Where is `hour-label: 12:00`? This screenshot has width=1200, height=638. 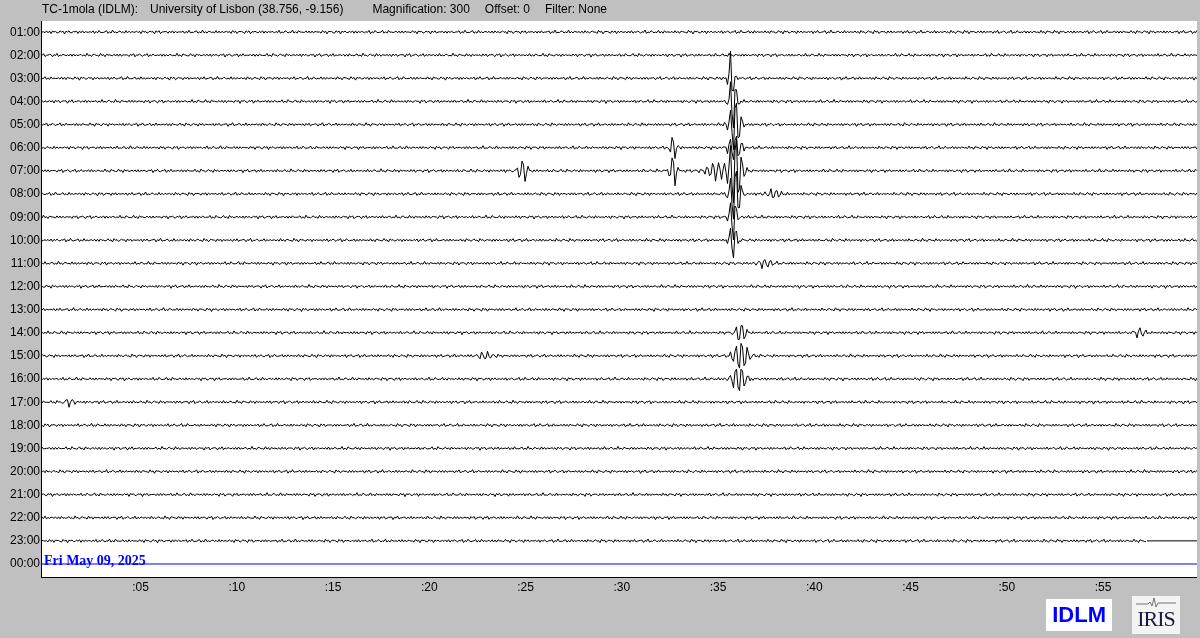 hour-label: 12:00 is located at coordinates (24, 286).